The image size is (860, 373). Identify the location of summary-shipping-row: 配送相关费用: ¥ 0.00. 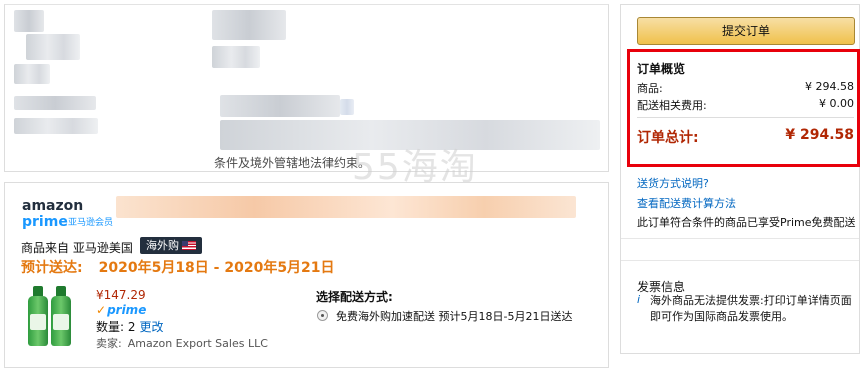
(745, 105).